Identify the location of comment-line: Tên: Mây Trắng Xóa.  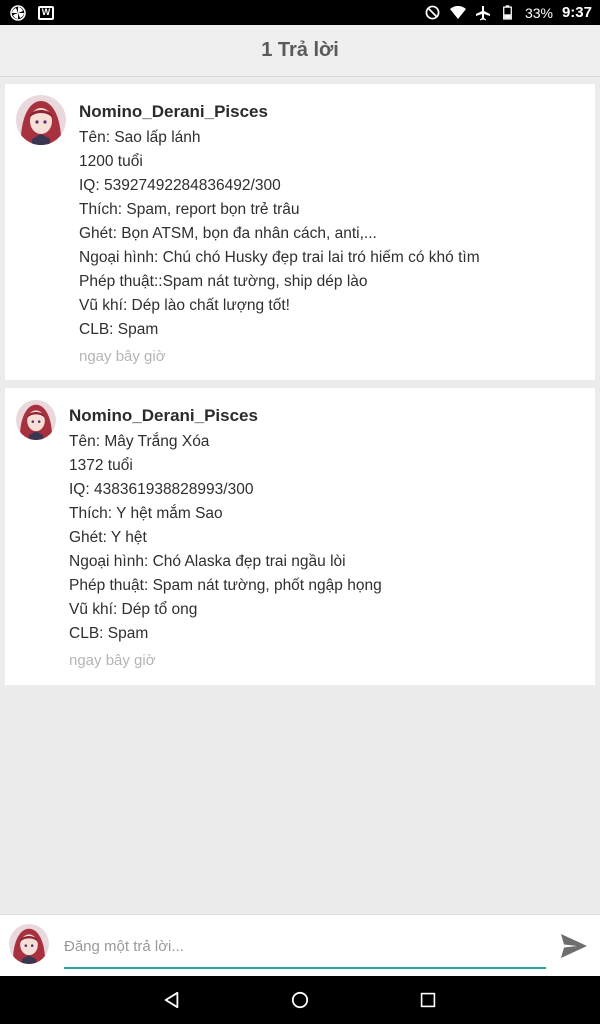
(139, 441).